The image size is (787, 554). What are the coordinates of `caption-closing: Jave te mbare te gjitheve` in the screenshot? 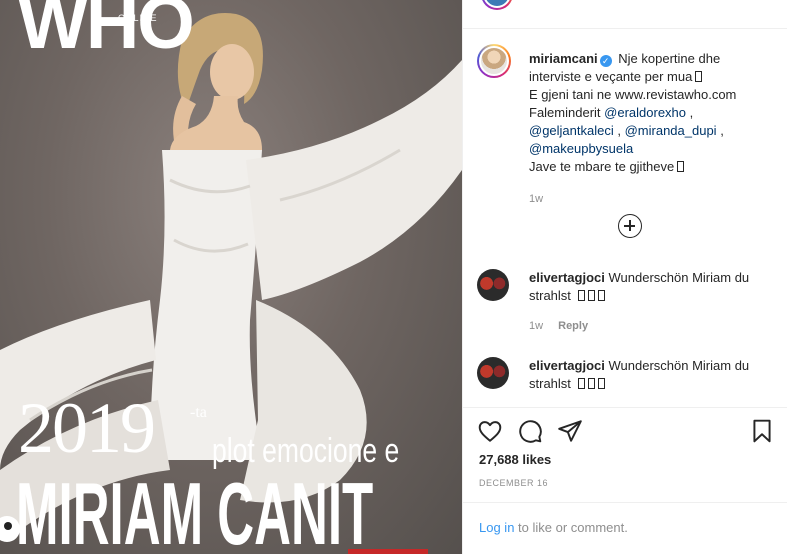 It's located at (602, 166).